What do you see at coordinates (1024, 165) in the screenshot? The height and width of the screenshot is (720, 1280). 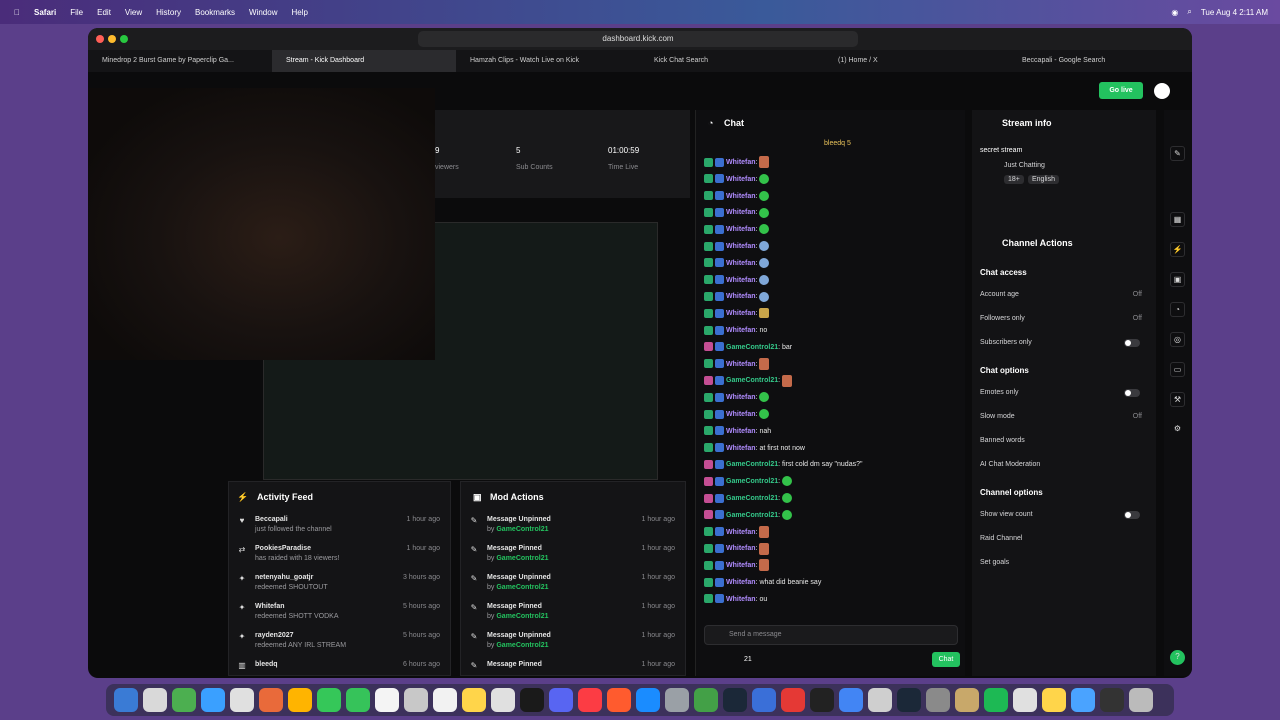 I see `category: Just Chatting` at bounding box center [1024, 165].